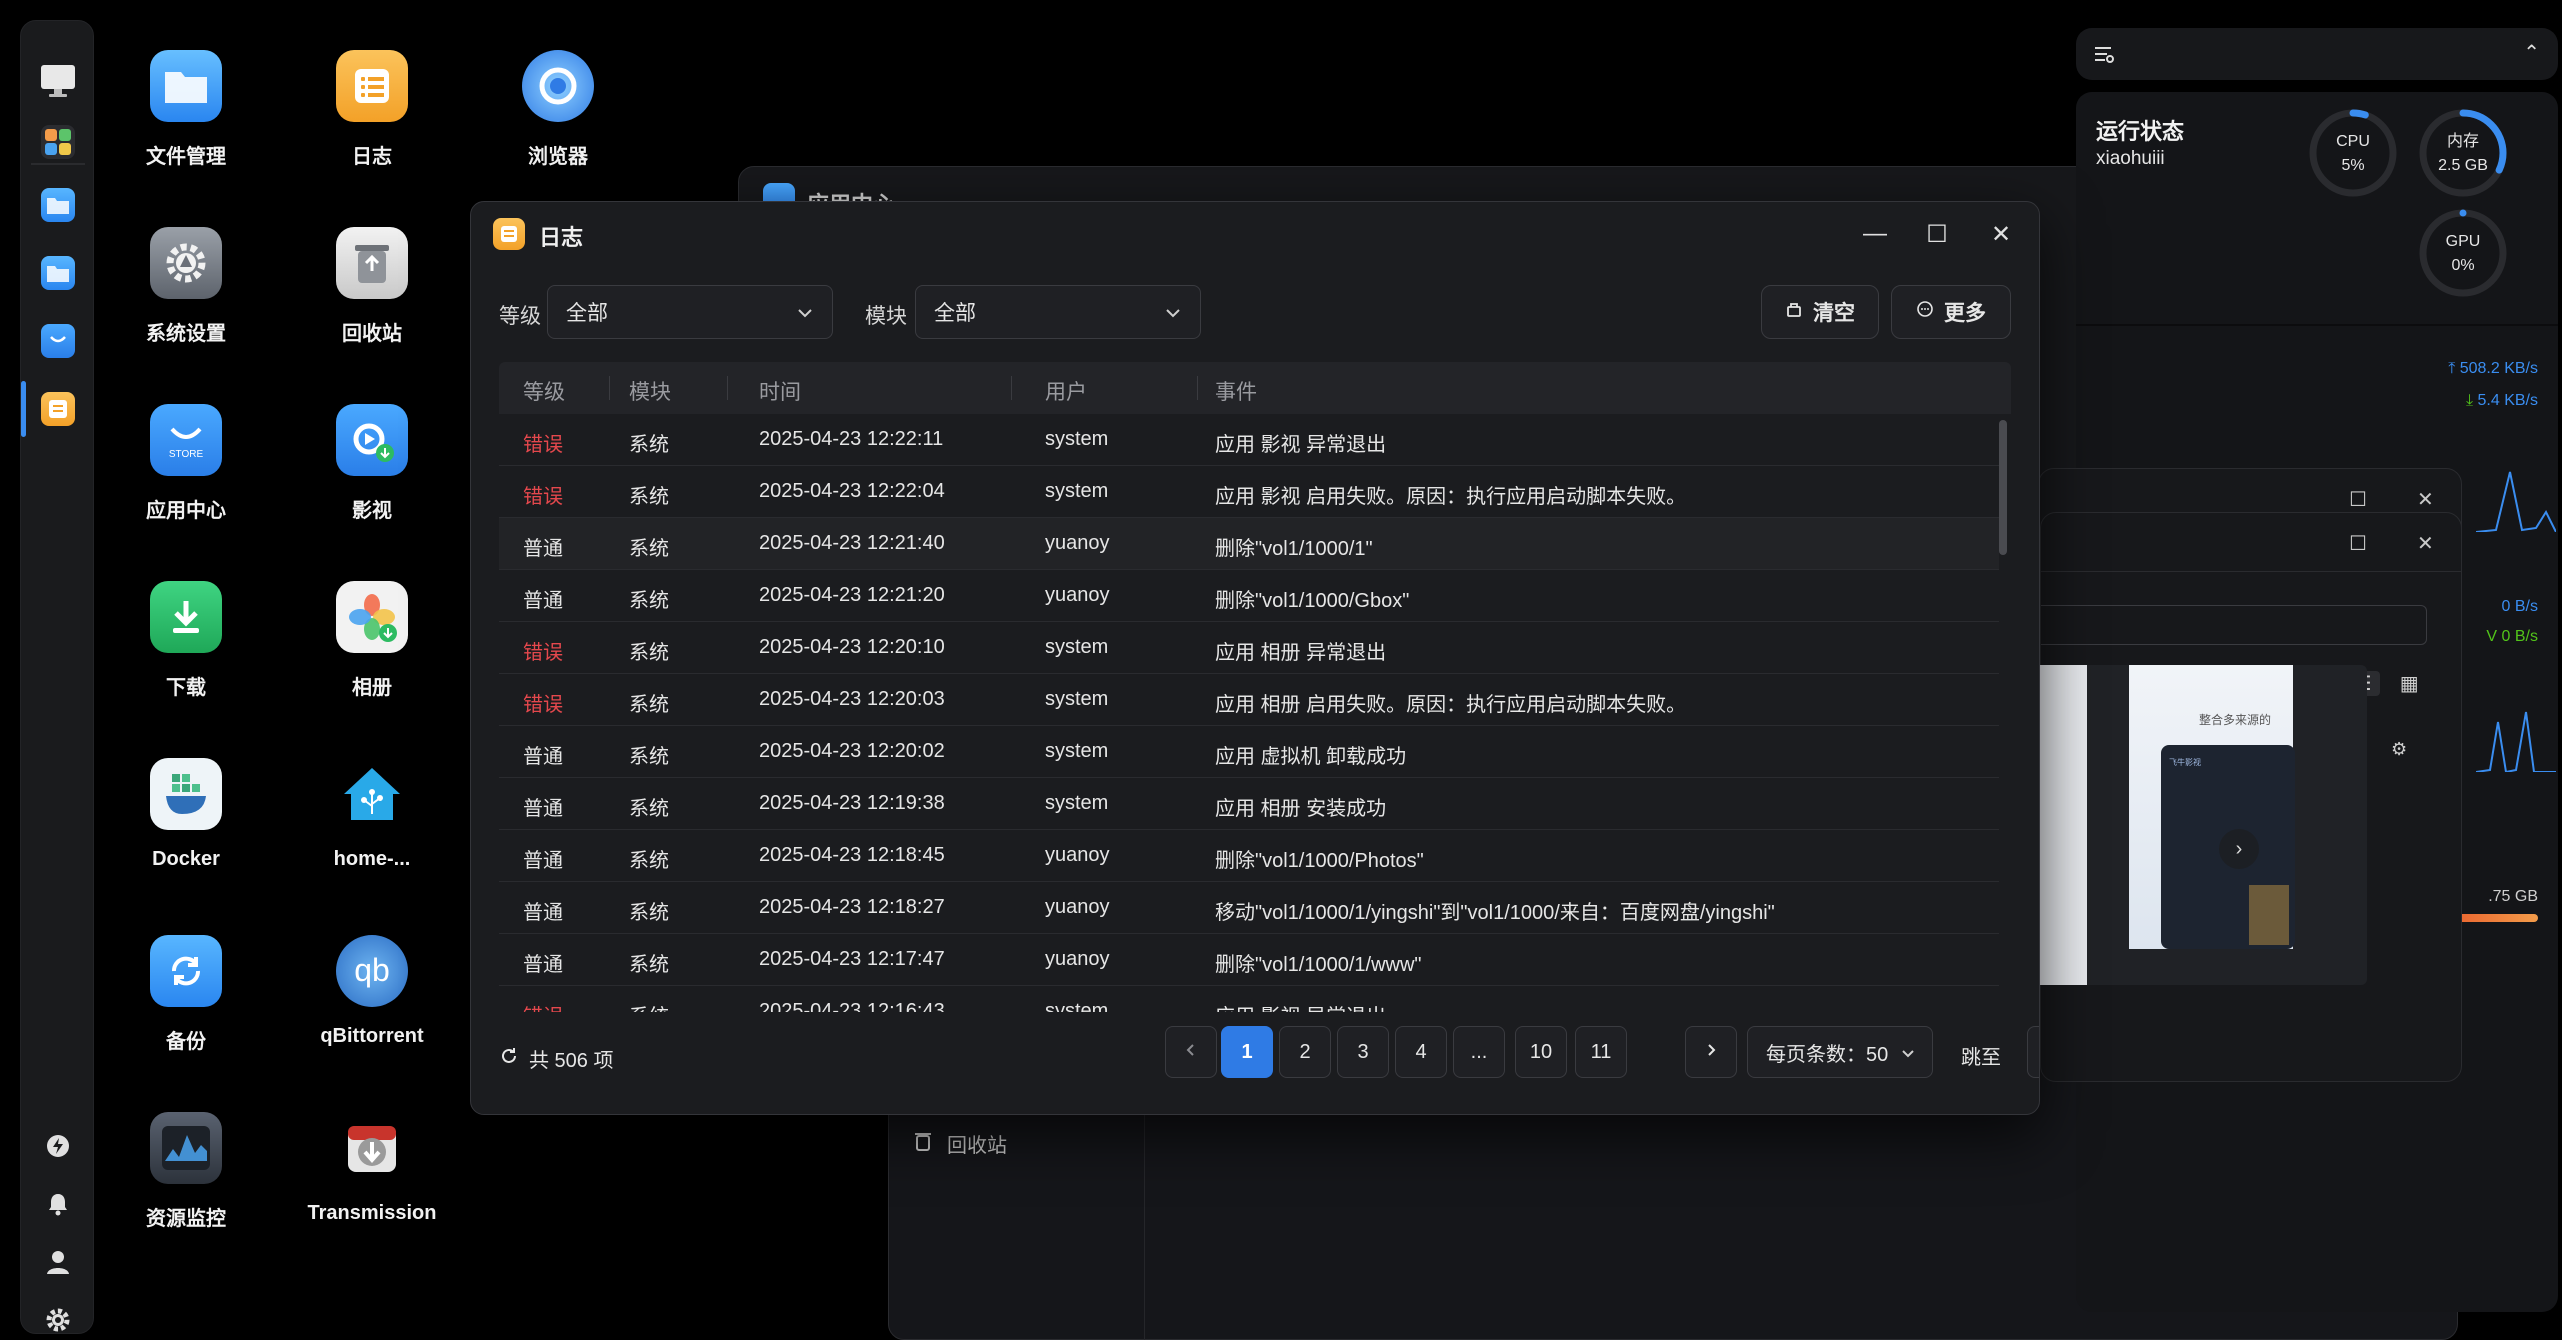  What do you see at coordinates (1249, 999) in the screenshot?
I see `table-row: 错误 系统 2025-04-23 12:16:43 system 应用 影视 异常退出` at bounding box center [1249, 999].